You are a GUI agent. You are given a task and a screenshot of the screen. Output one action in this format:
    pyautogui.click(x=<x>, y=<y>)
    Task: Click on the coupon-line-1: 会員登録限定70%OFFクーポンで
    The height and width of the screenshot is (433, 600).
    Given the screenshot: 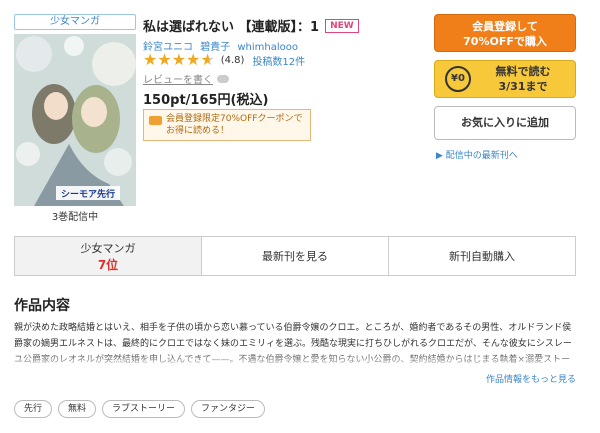 What is the action you would take?
    pyautogui.click(x=234, y=119)
    